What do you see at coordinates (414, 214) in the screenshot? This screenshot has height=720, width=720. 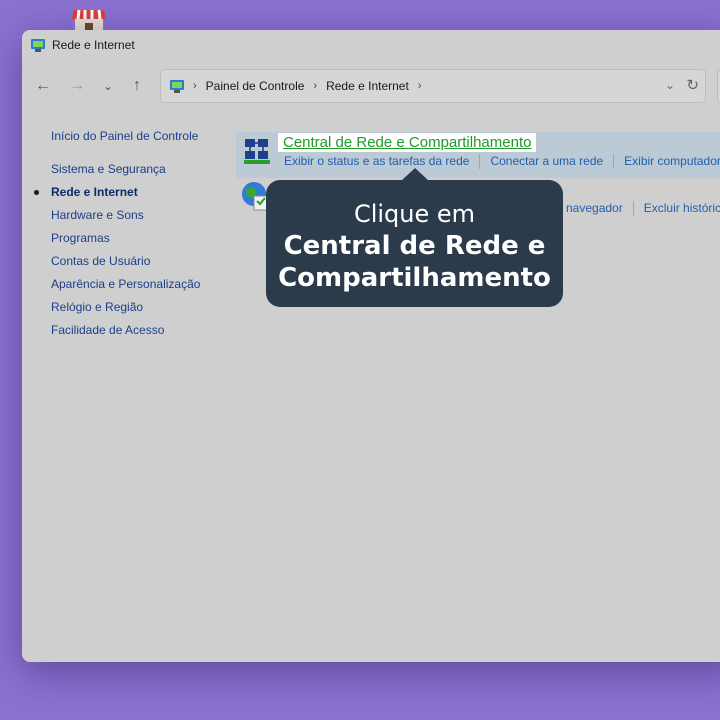 I see `tooltip-line-1: Clique em` at bounding box center [414, 214].